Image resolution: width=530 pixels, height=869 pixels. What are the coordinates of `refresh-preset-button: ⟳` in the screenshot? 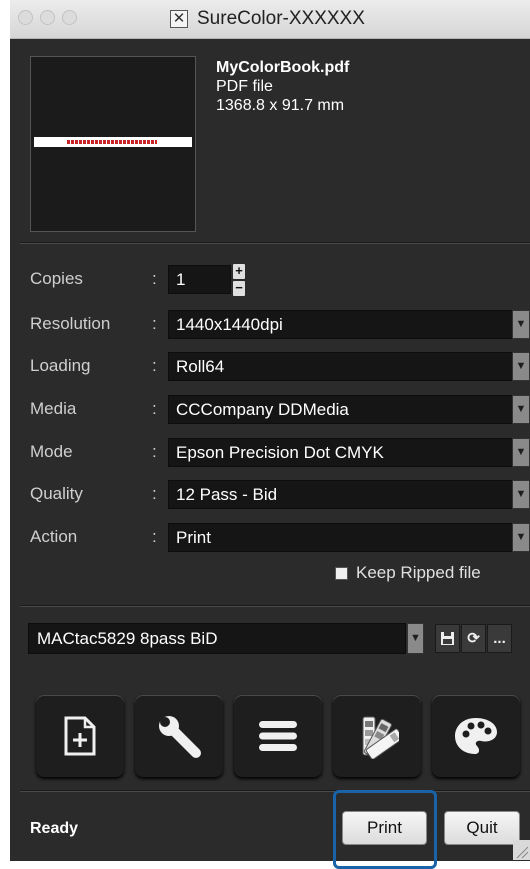 It's located at (473, 638).